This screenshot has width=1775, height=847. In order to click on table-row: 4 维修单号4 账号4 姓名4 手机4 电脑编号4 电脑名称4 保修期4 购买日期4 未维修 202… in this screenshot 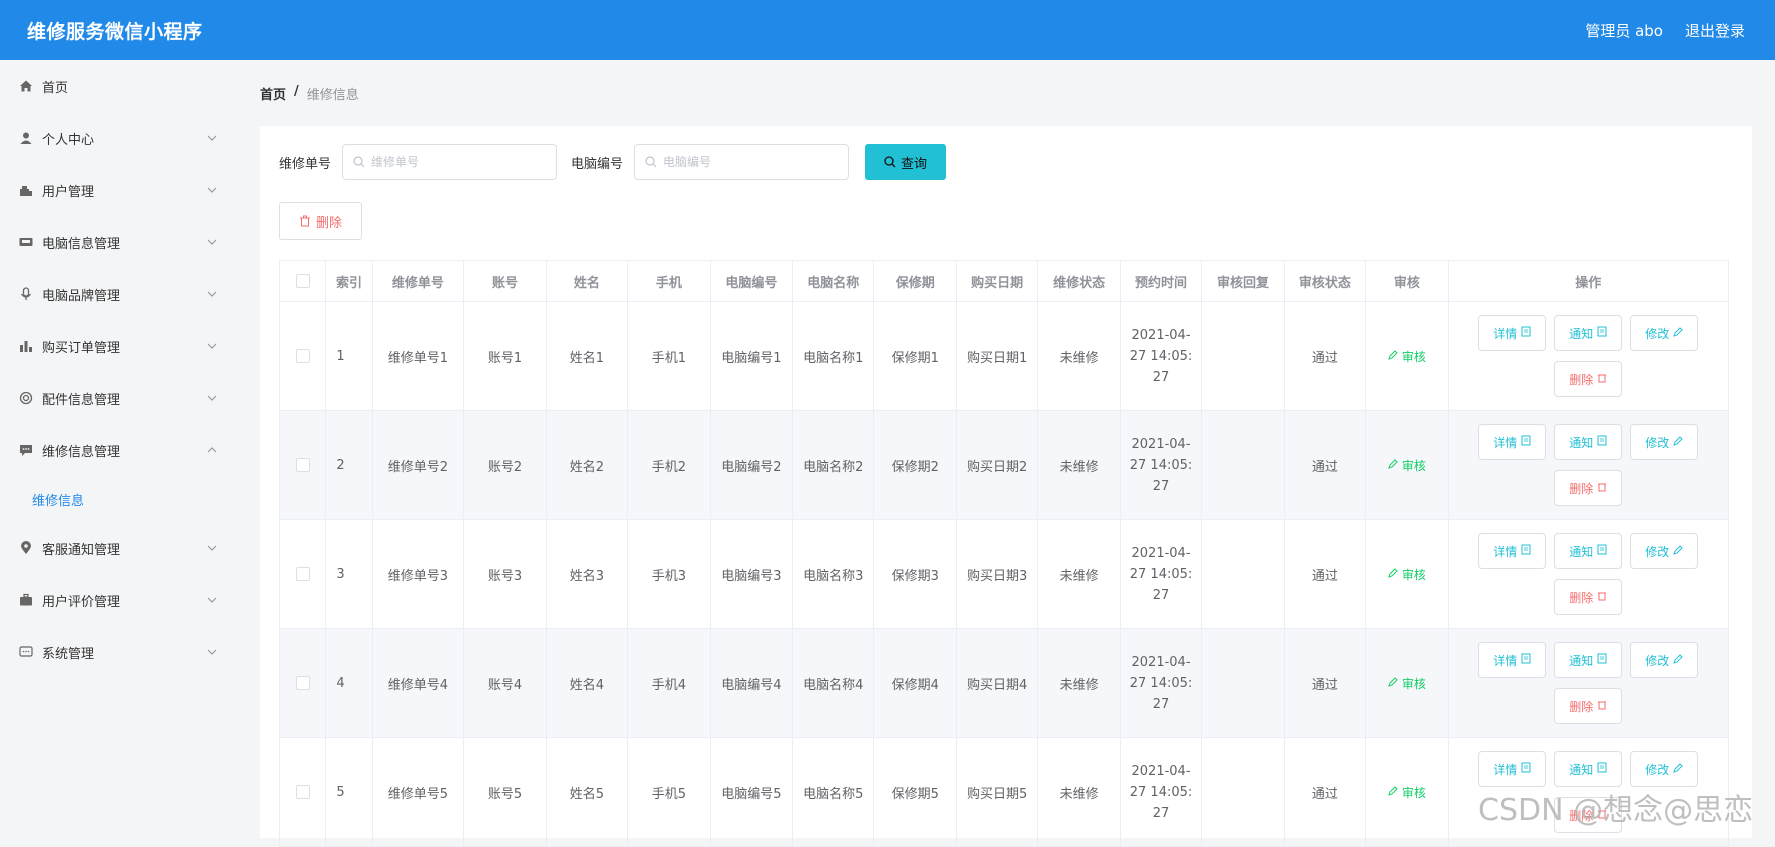, I will do `click(1004, 683)`.